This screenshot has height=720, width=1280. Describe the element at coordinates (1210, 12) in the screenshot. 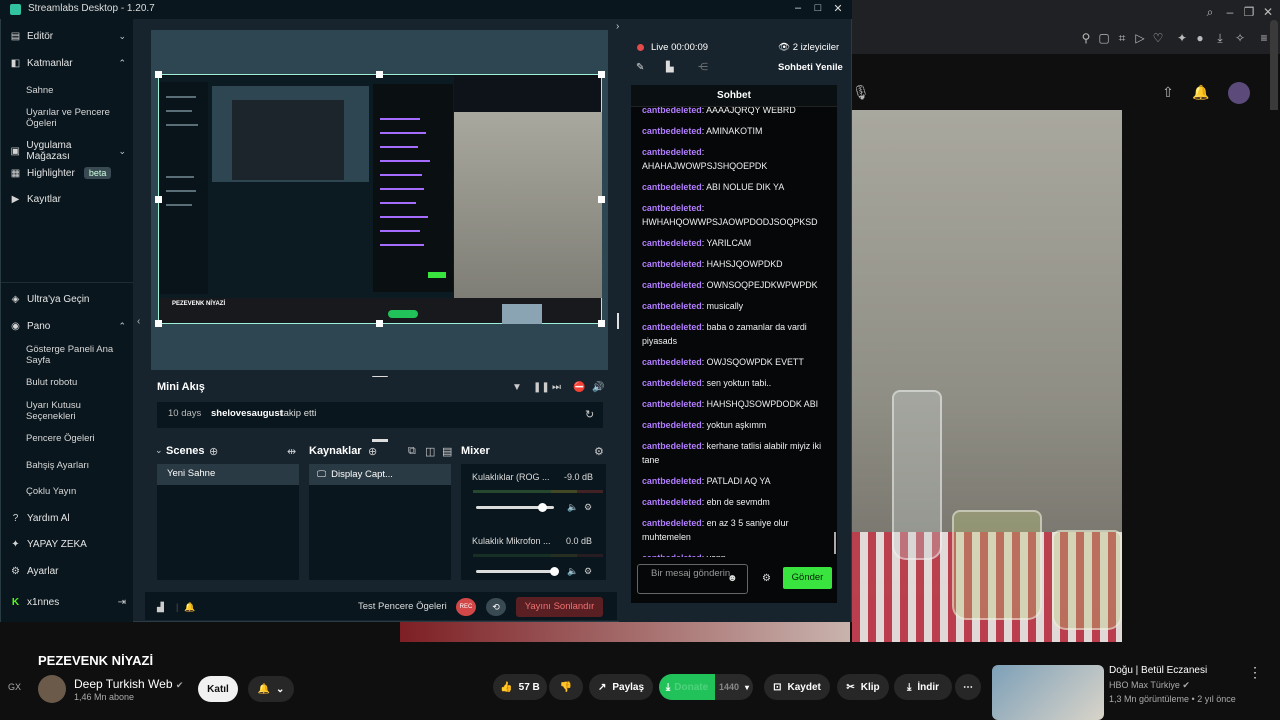

I see `search-icon: ⌕` at that location.